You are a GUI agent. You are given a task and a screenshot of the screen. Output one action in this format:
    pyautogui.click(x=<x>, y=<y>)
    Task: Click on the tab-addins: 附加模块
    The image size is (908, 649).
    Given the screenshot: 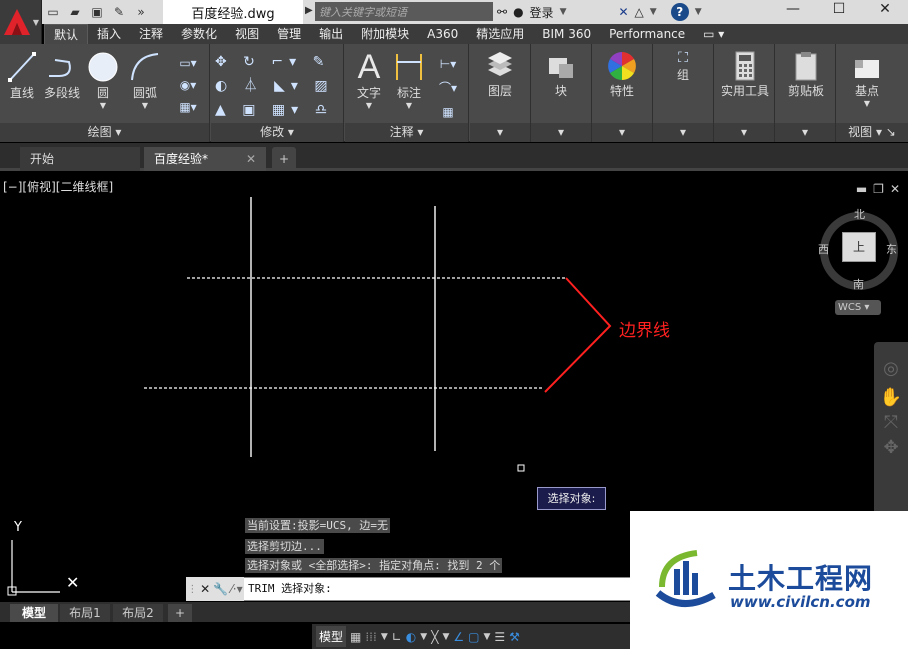 What is the action you would take?
    pyautogui.click(x=385, y=34)
    